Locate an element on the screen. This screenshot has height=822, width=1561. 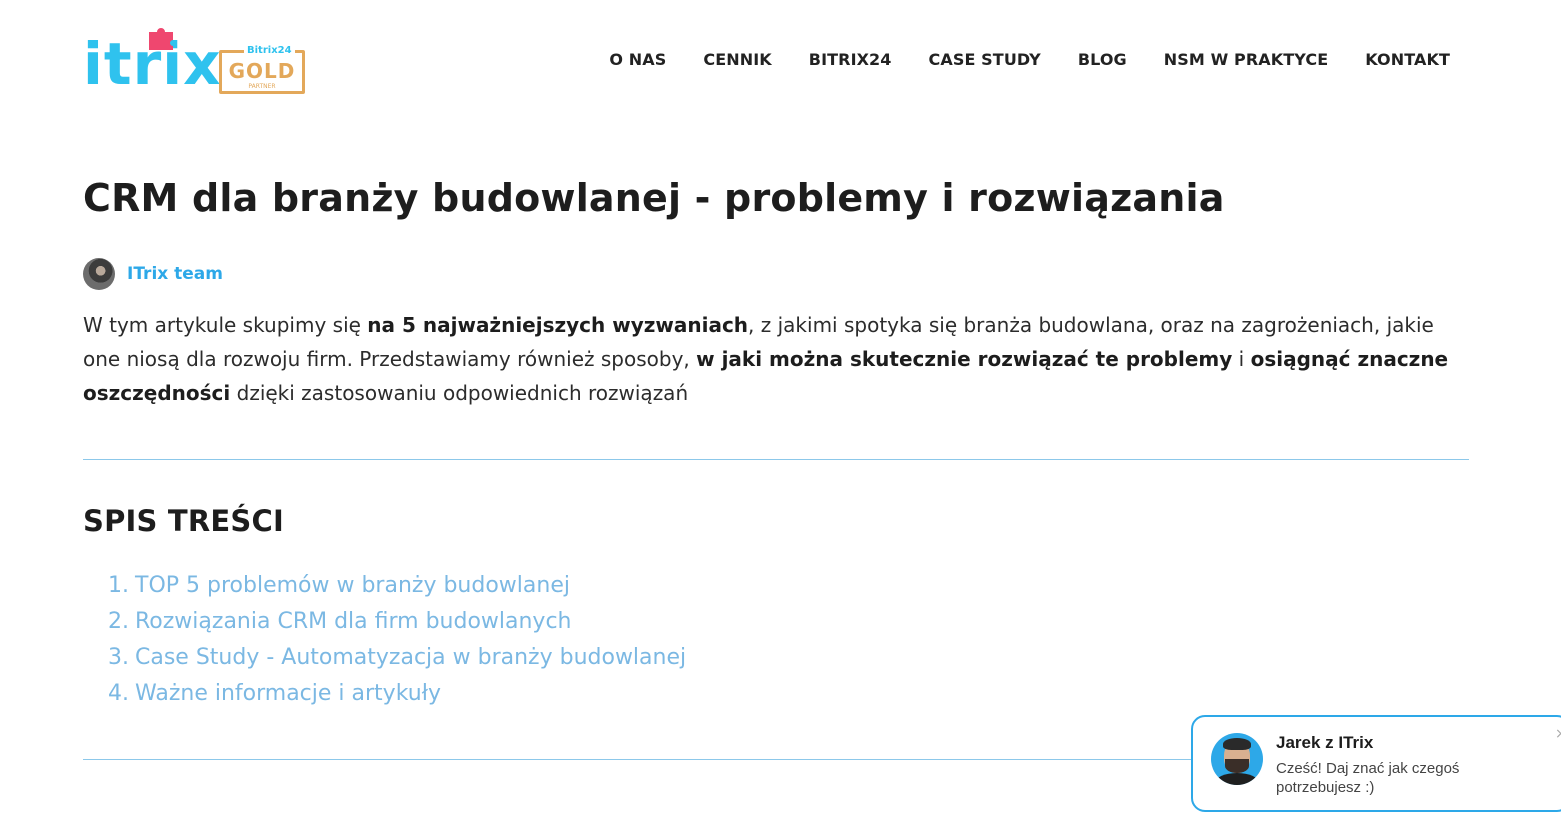
toc-item: 4. Ważne informacje i artykuły is located at coordinates (397, 694).